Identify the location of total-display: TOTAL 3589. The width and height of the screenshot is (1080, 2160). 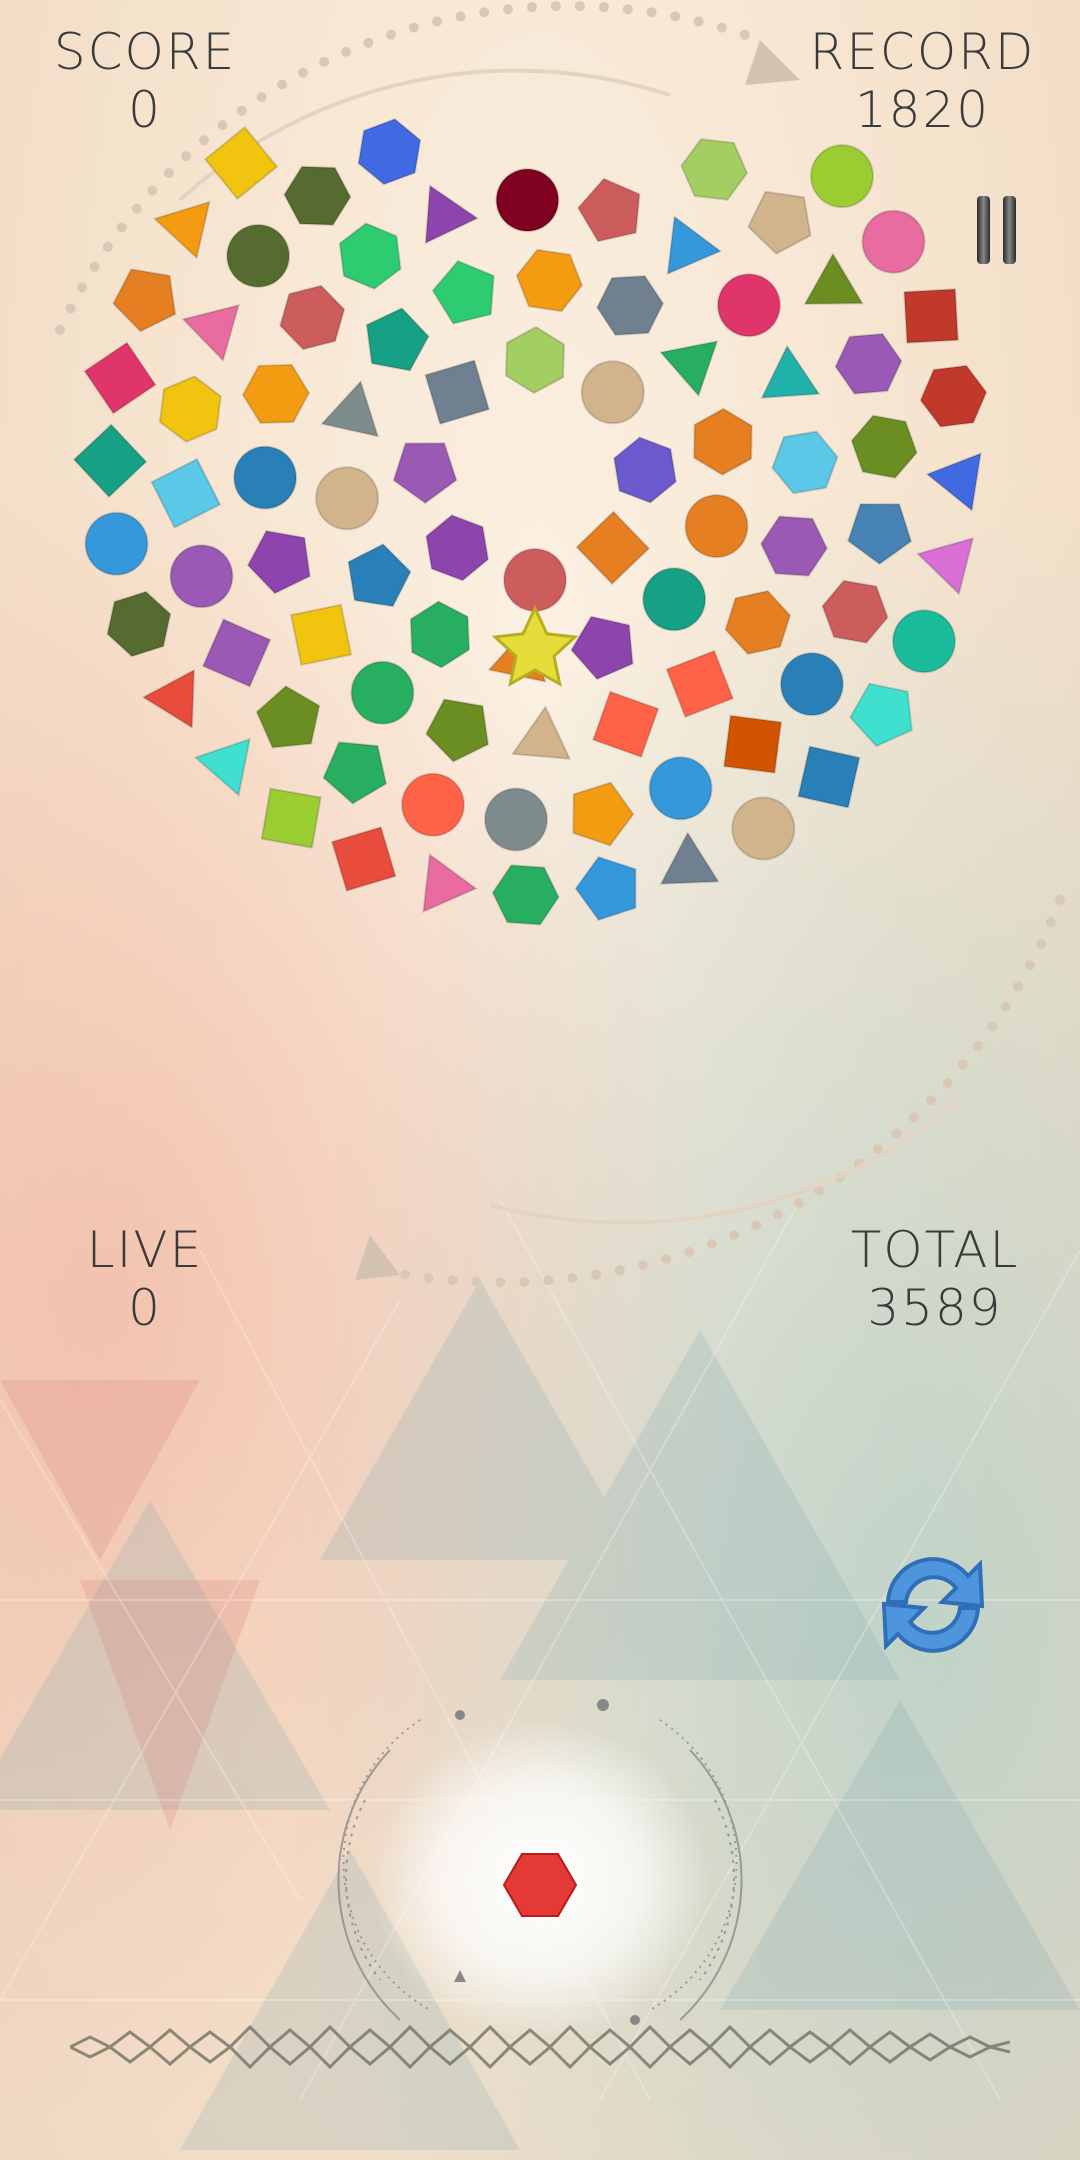
(935, 1279).